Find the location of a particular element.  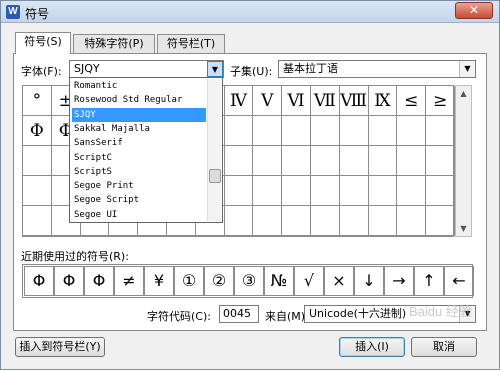

scroll-down-icon: ▼ is located at coordinates (463, 228).